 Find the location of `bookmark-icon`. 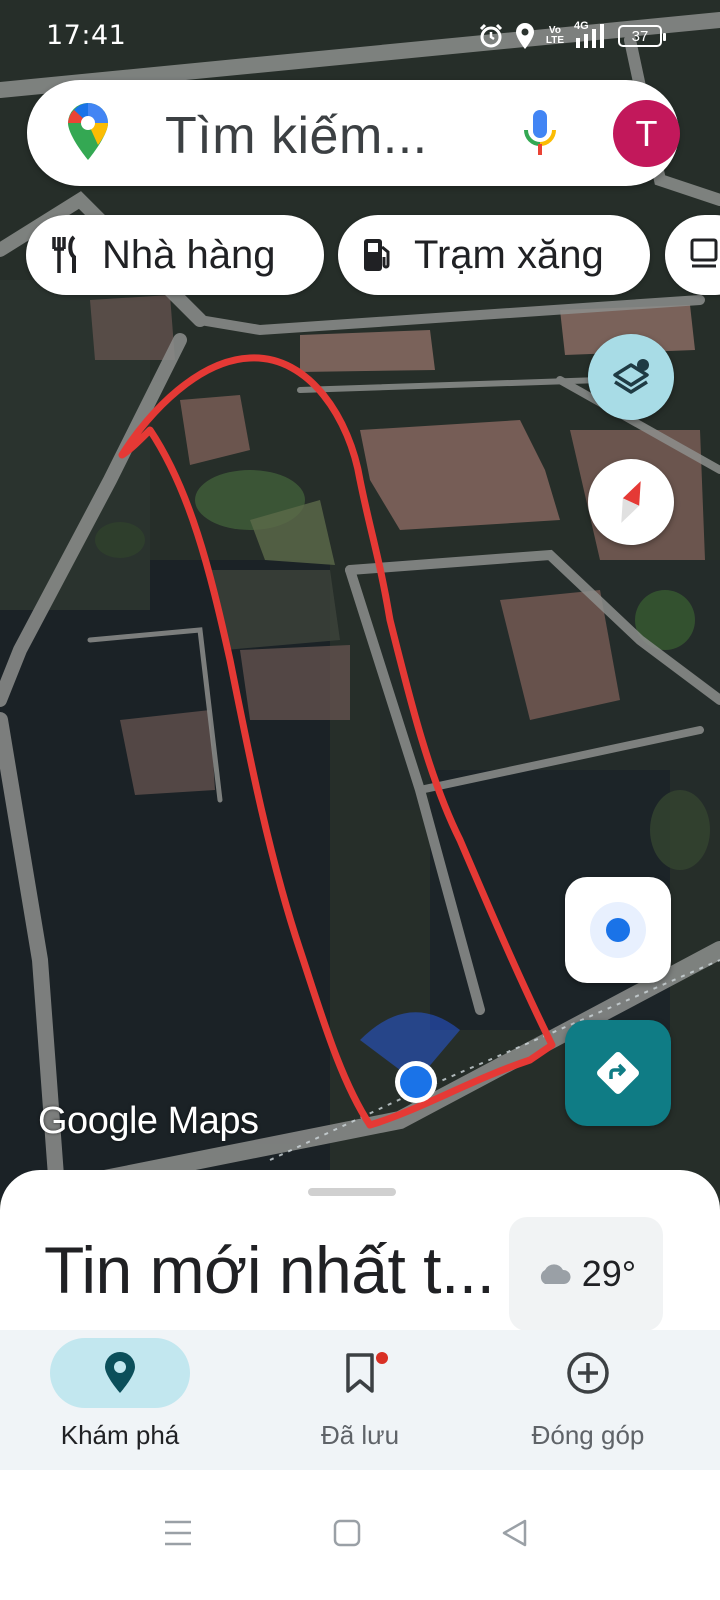

bookmark-icon is located at coordinates (360, 1373).